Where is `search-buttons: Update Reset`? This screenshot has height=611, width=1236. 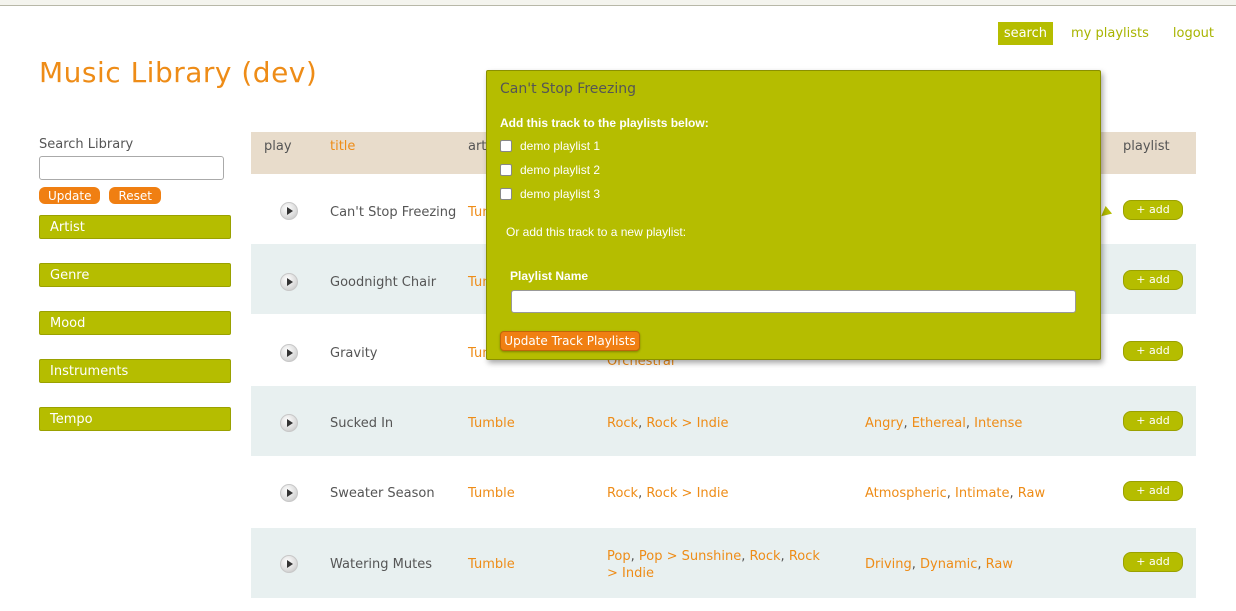 search-buttons: Update Reset is located at coordinates (135, 195).